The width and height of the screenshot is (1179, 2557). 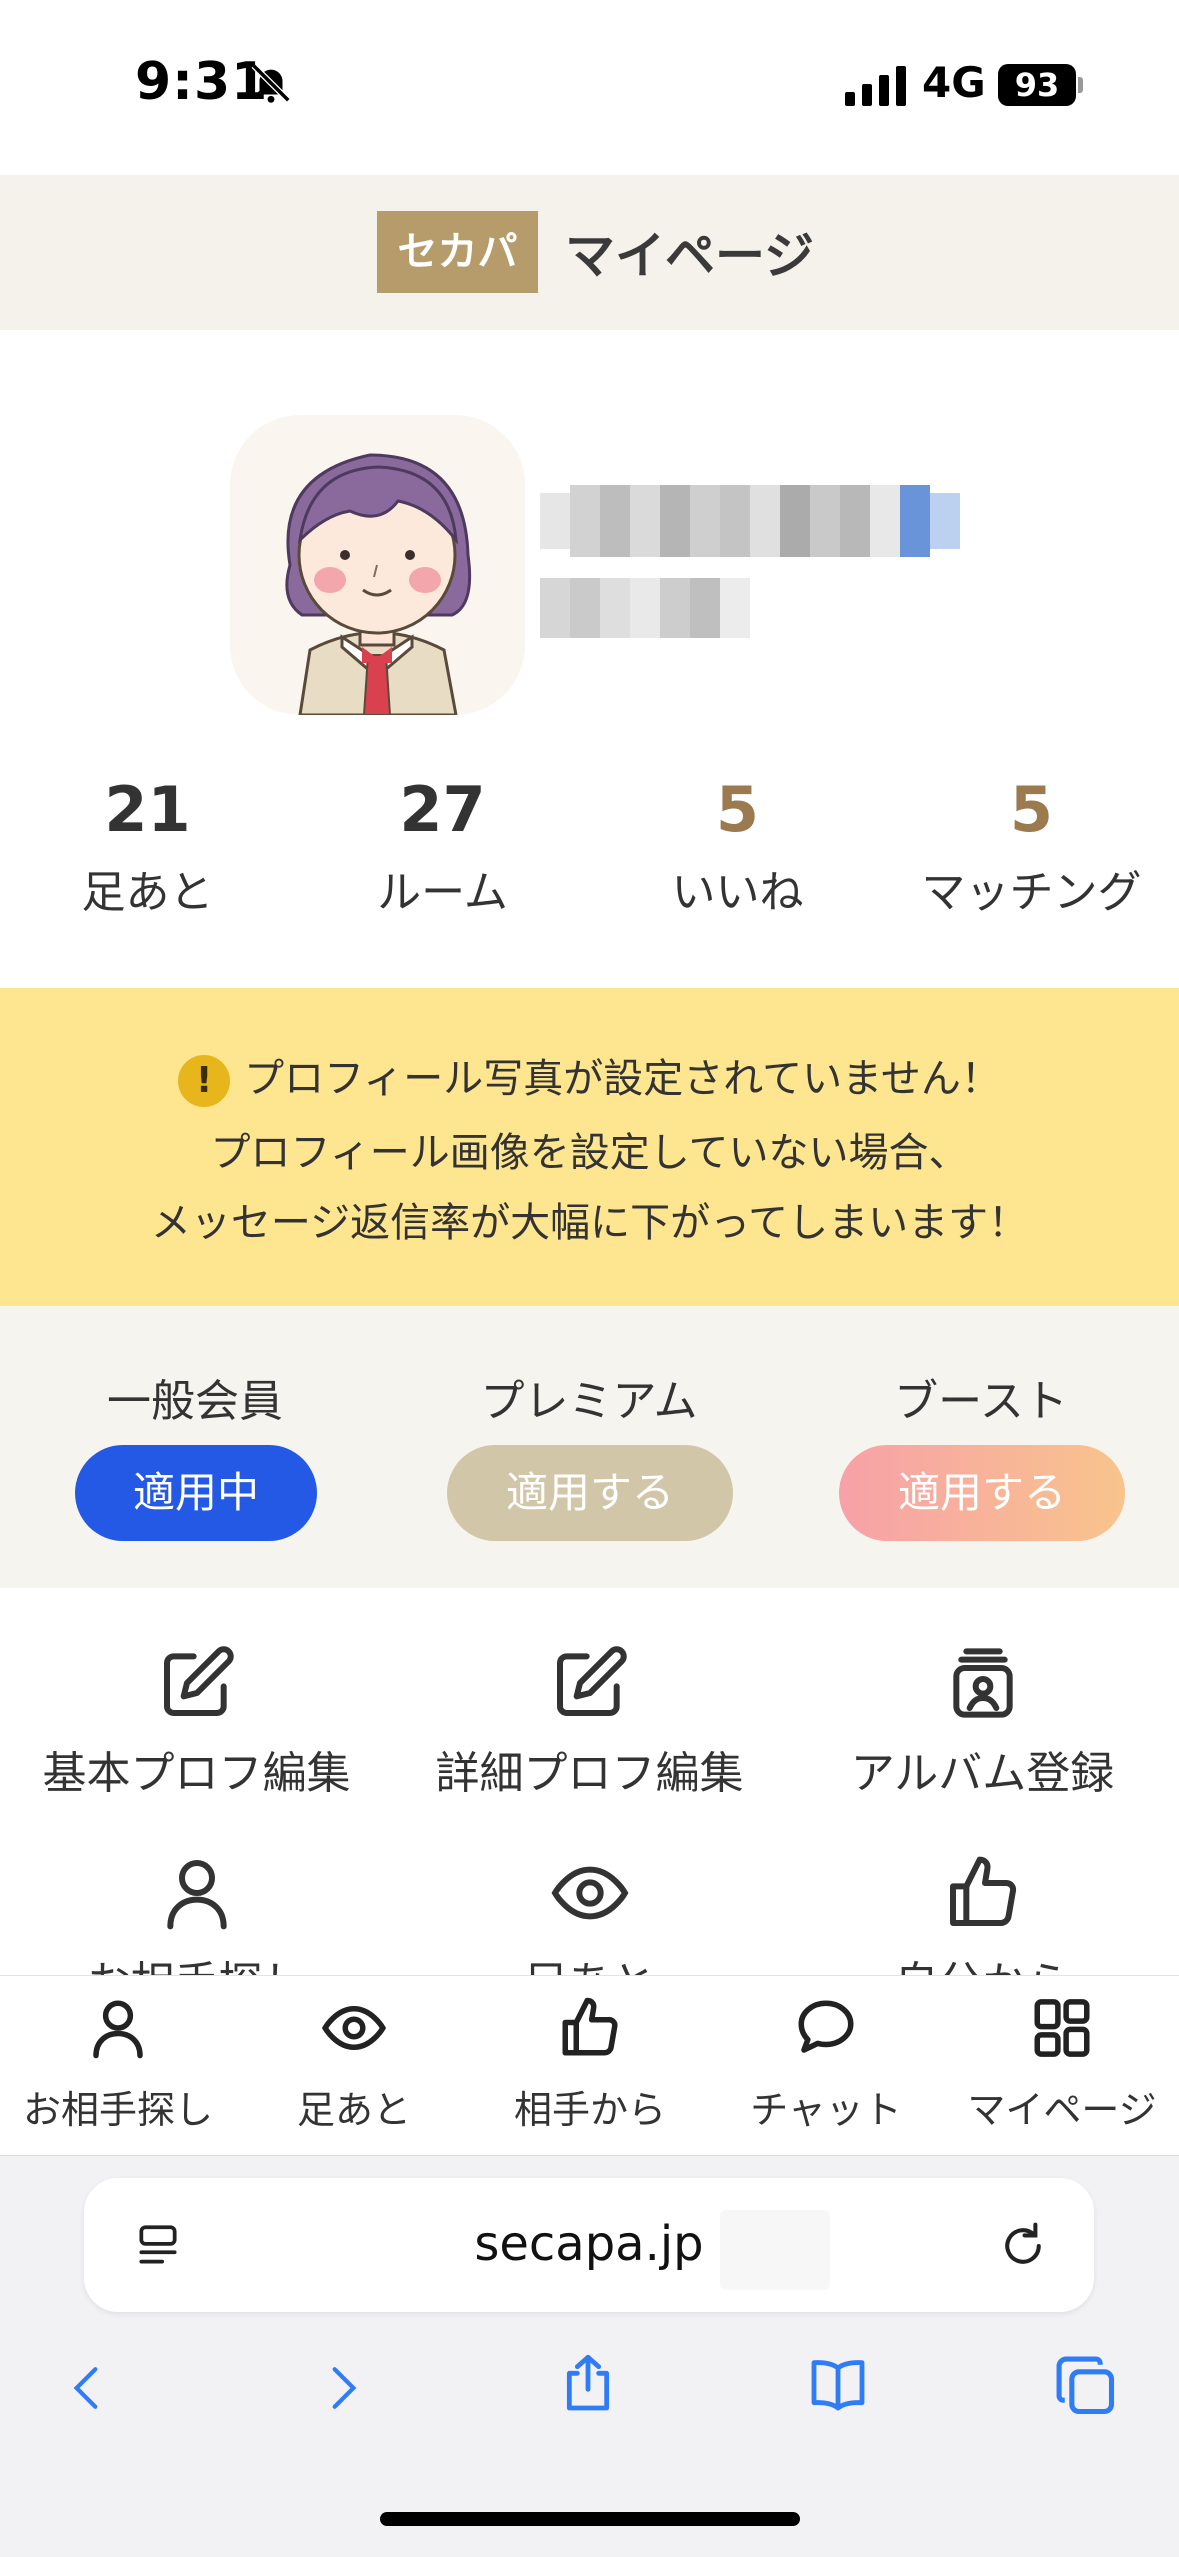 What do you see at coordinates (196, 1722) in the screenshot?
I see `menu-basic-profile-edit: 基本プロフ編集` at bounding box center [196, 1722].